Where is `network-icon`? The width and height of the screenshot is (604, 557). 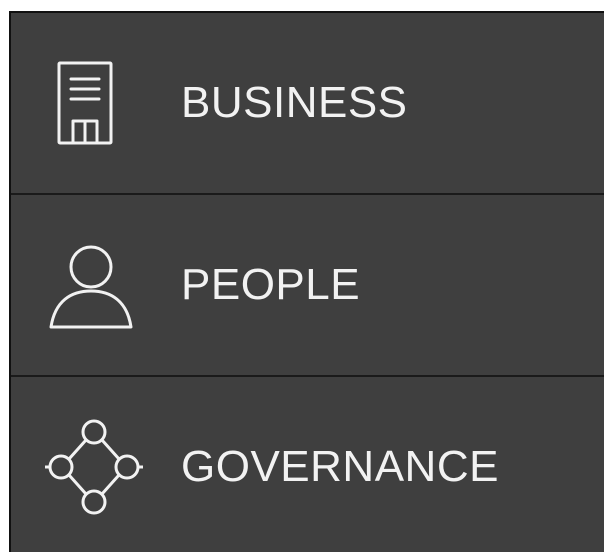 network-icon is located at coordinates (94, 467).